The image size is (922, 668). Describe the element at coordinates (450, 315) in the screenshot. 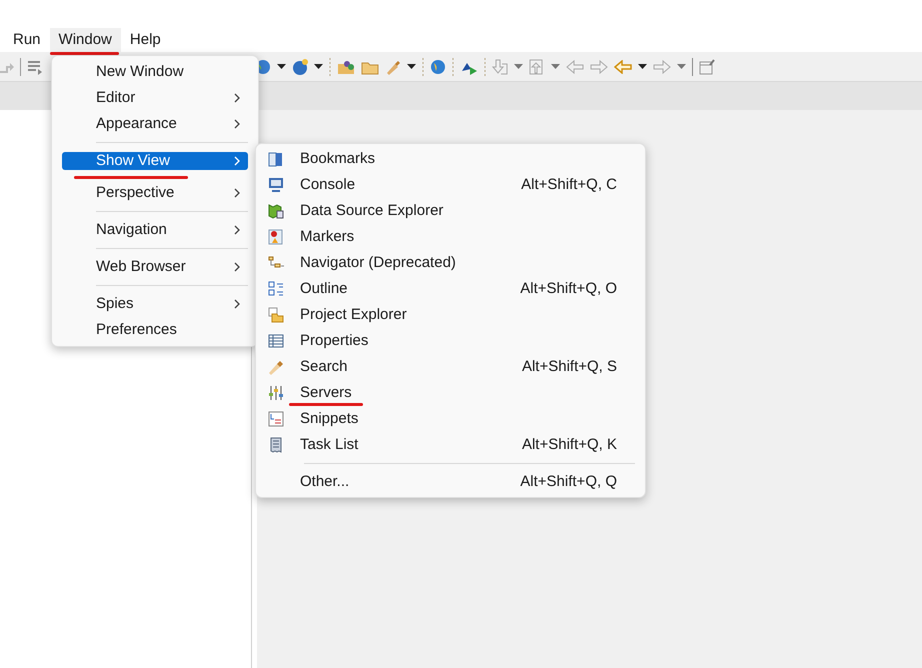

I see `menu-item: Project Explorer` at that location.